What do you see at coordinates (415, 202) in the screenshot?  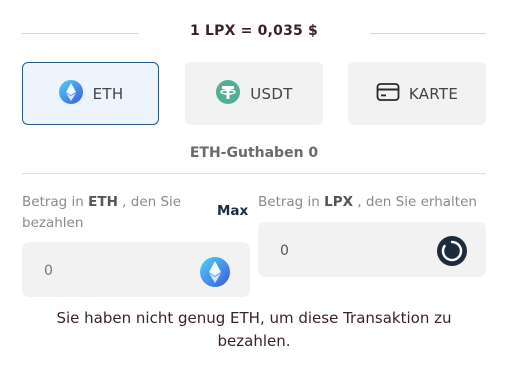 I see `receive-label-suffix: , den Sie erhalten` at bounding box center [415, 202].